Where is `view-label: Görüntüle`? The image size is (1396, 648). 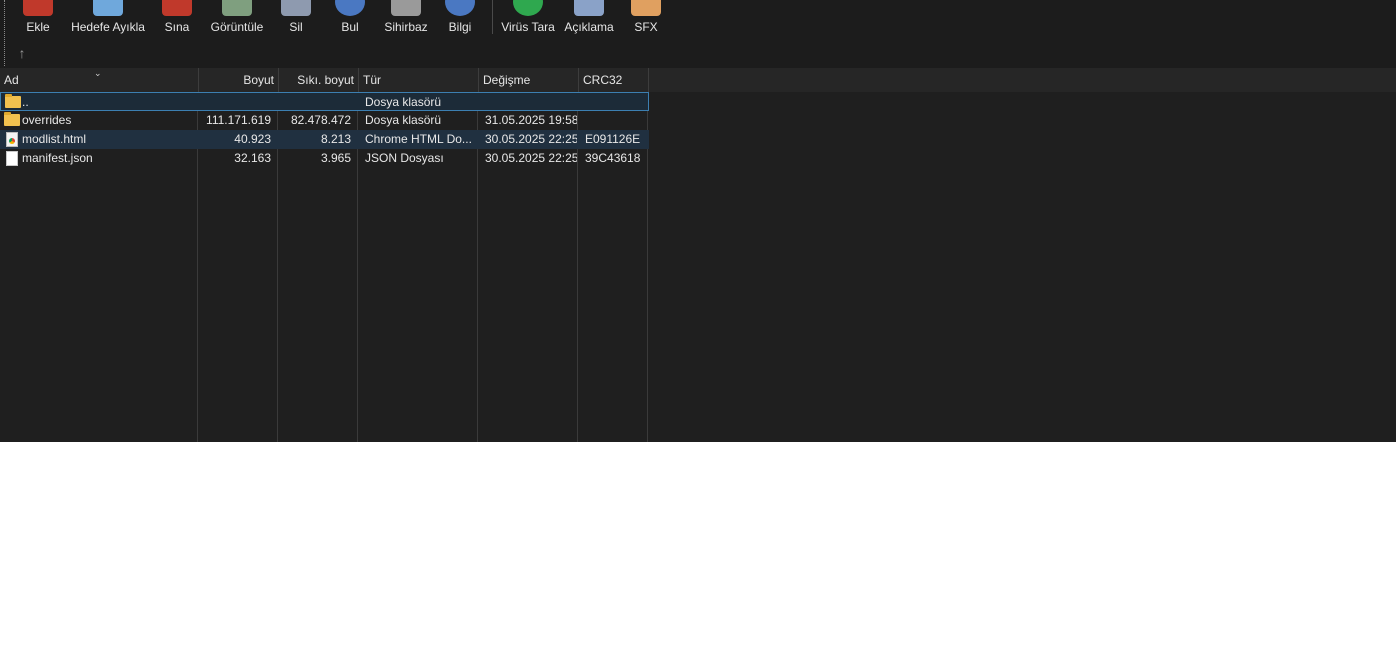
view-label: Görüntüle is located at coordinates (237, 27).